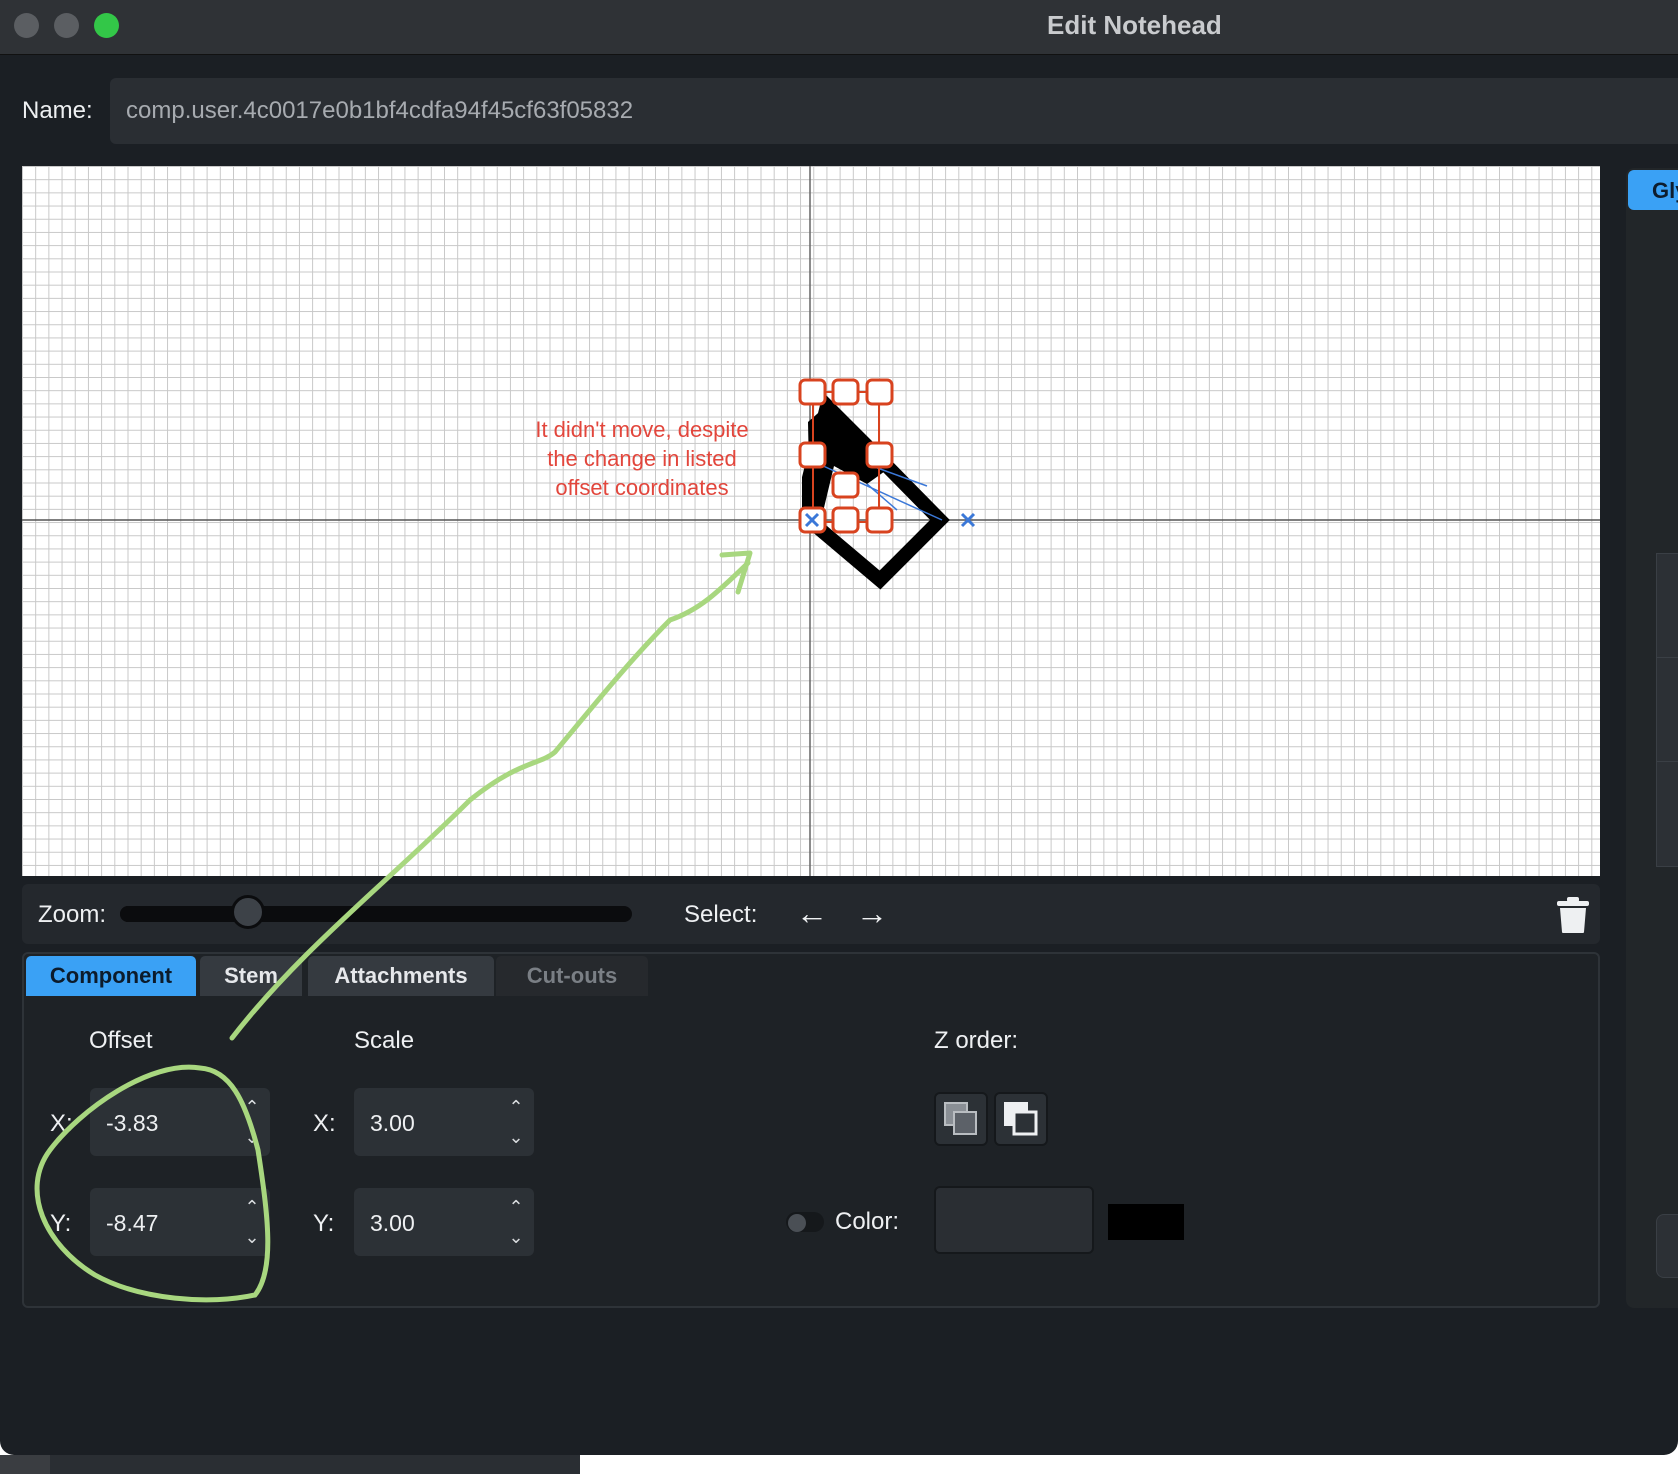 The height and width of the screenshot is (1474, 1678). I want to click on annotation-line: It didn't move, despite, so click(642, 429).